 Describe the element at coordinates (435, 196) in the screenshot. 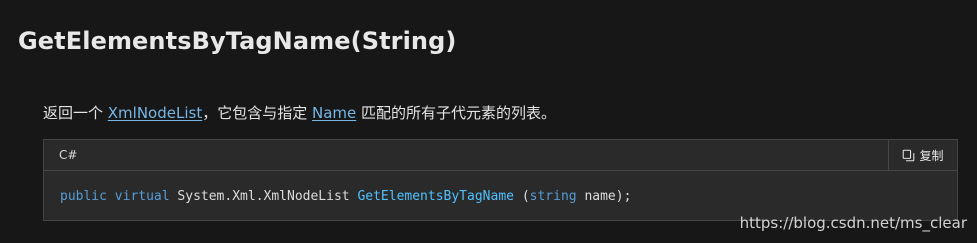

I see `code-method-name: GetElementsByTagName` at that location.